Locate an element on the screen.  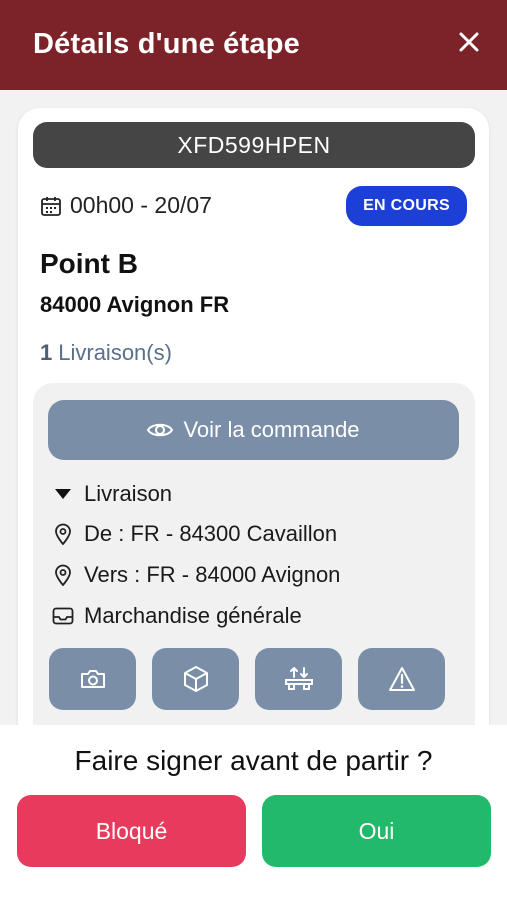
package-icon is located at coordinates (195, 679).